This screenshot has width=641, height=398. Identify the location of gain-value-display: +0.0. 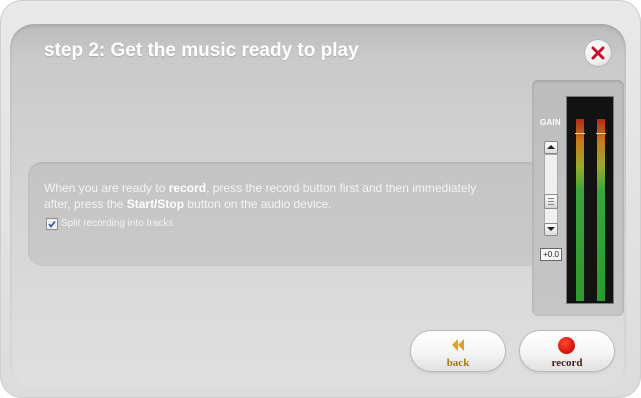
(551, 254).